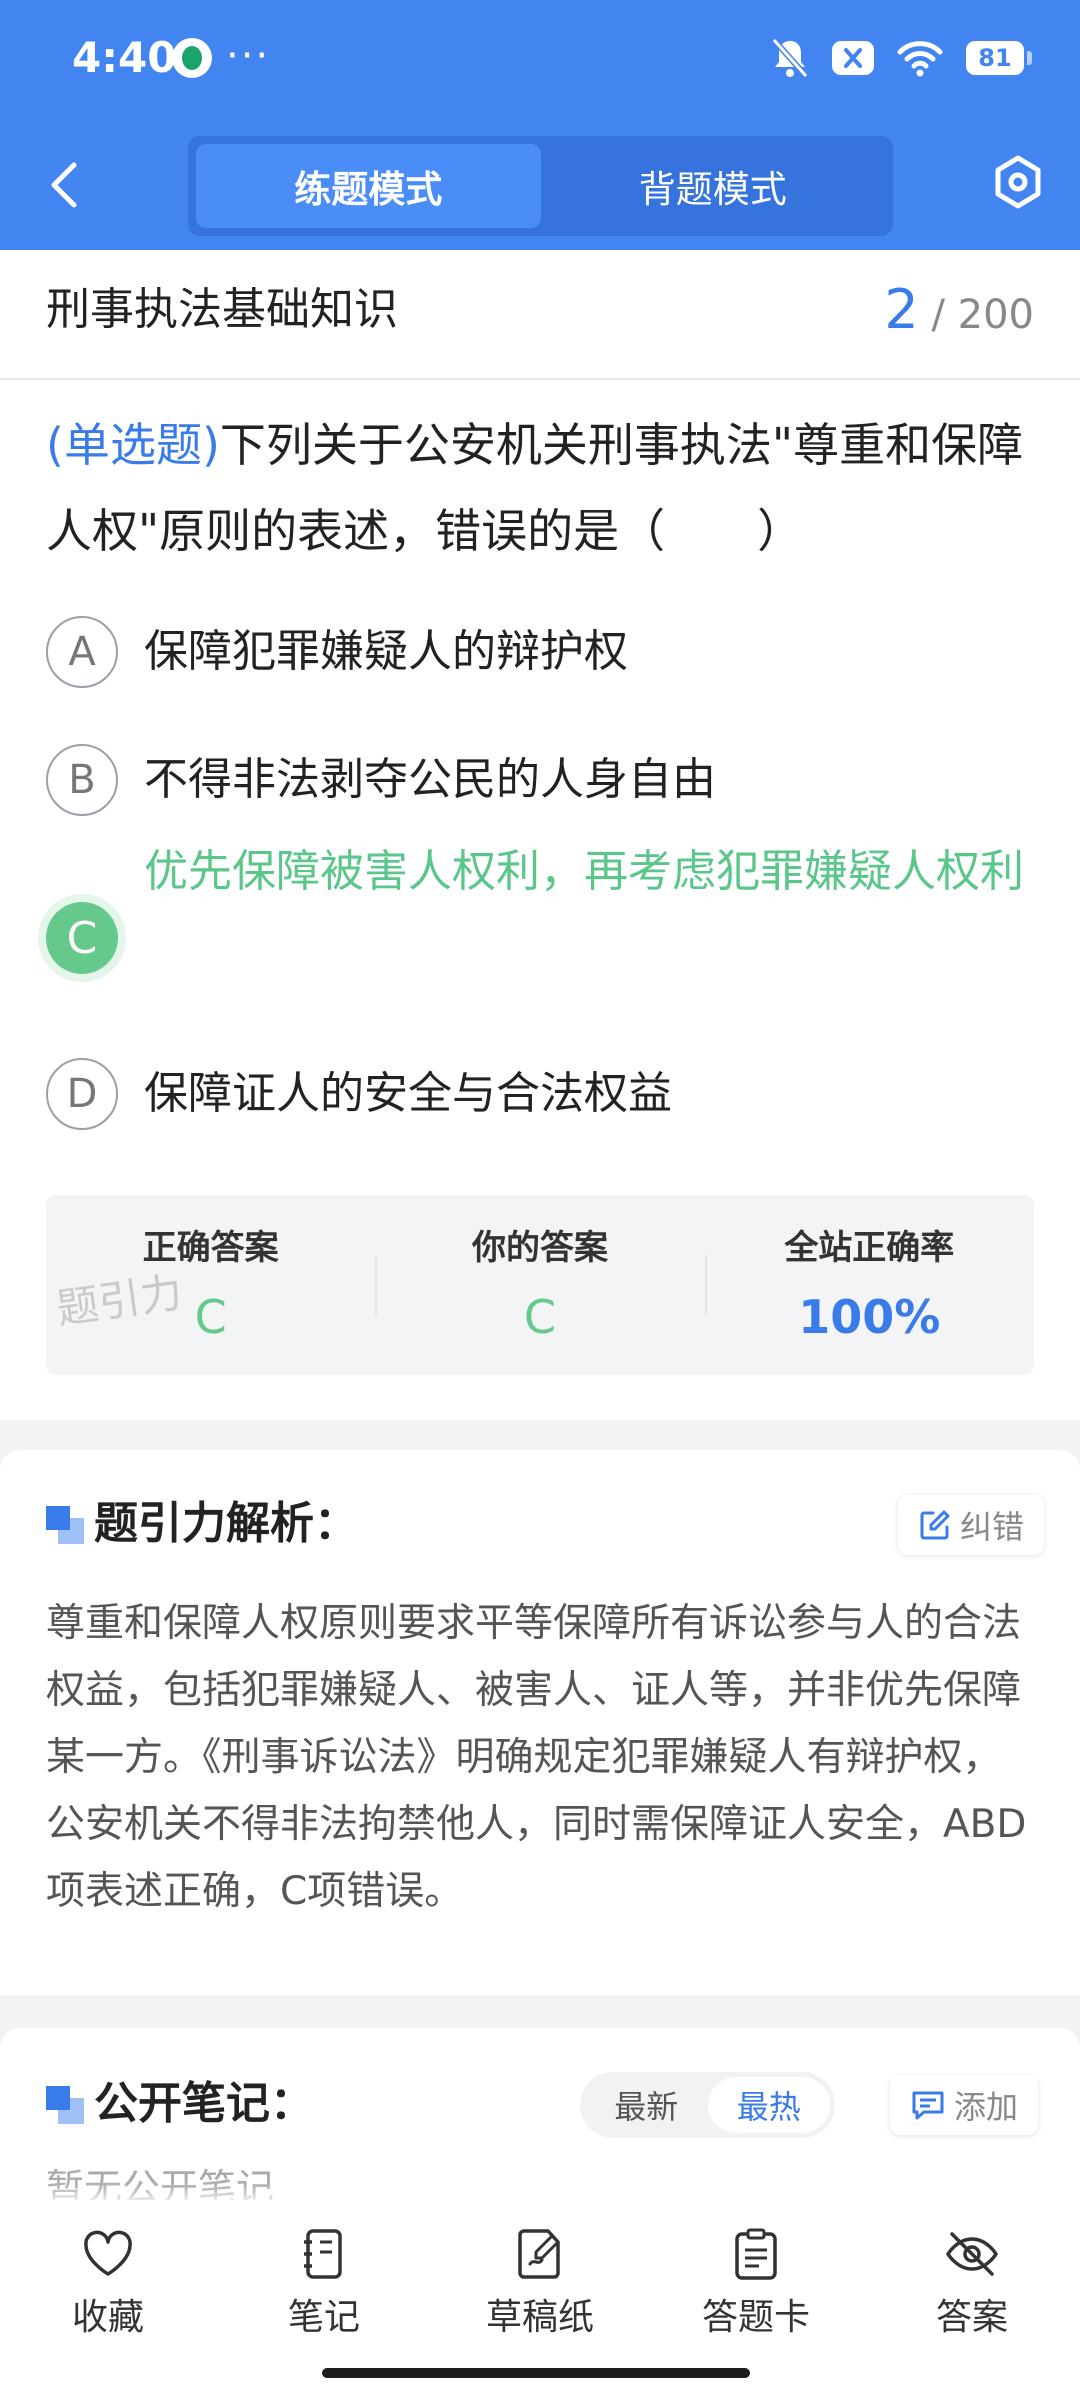  I want to click on eye-off-icon, so click(972, 2254).